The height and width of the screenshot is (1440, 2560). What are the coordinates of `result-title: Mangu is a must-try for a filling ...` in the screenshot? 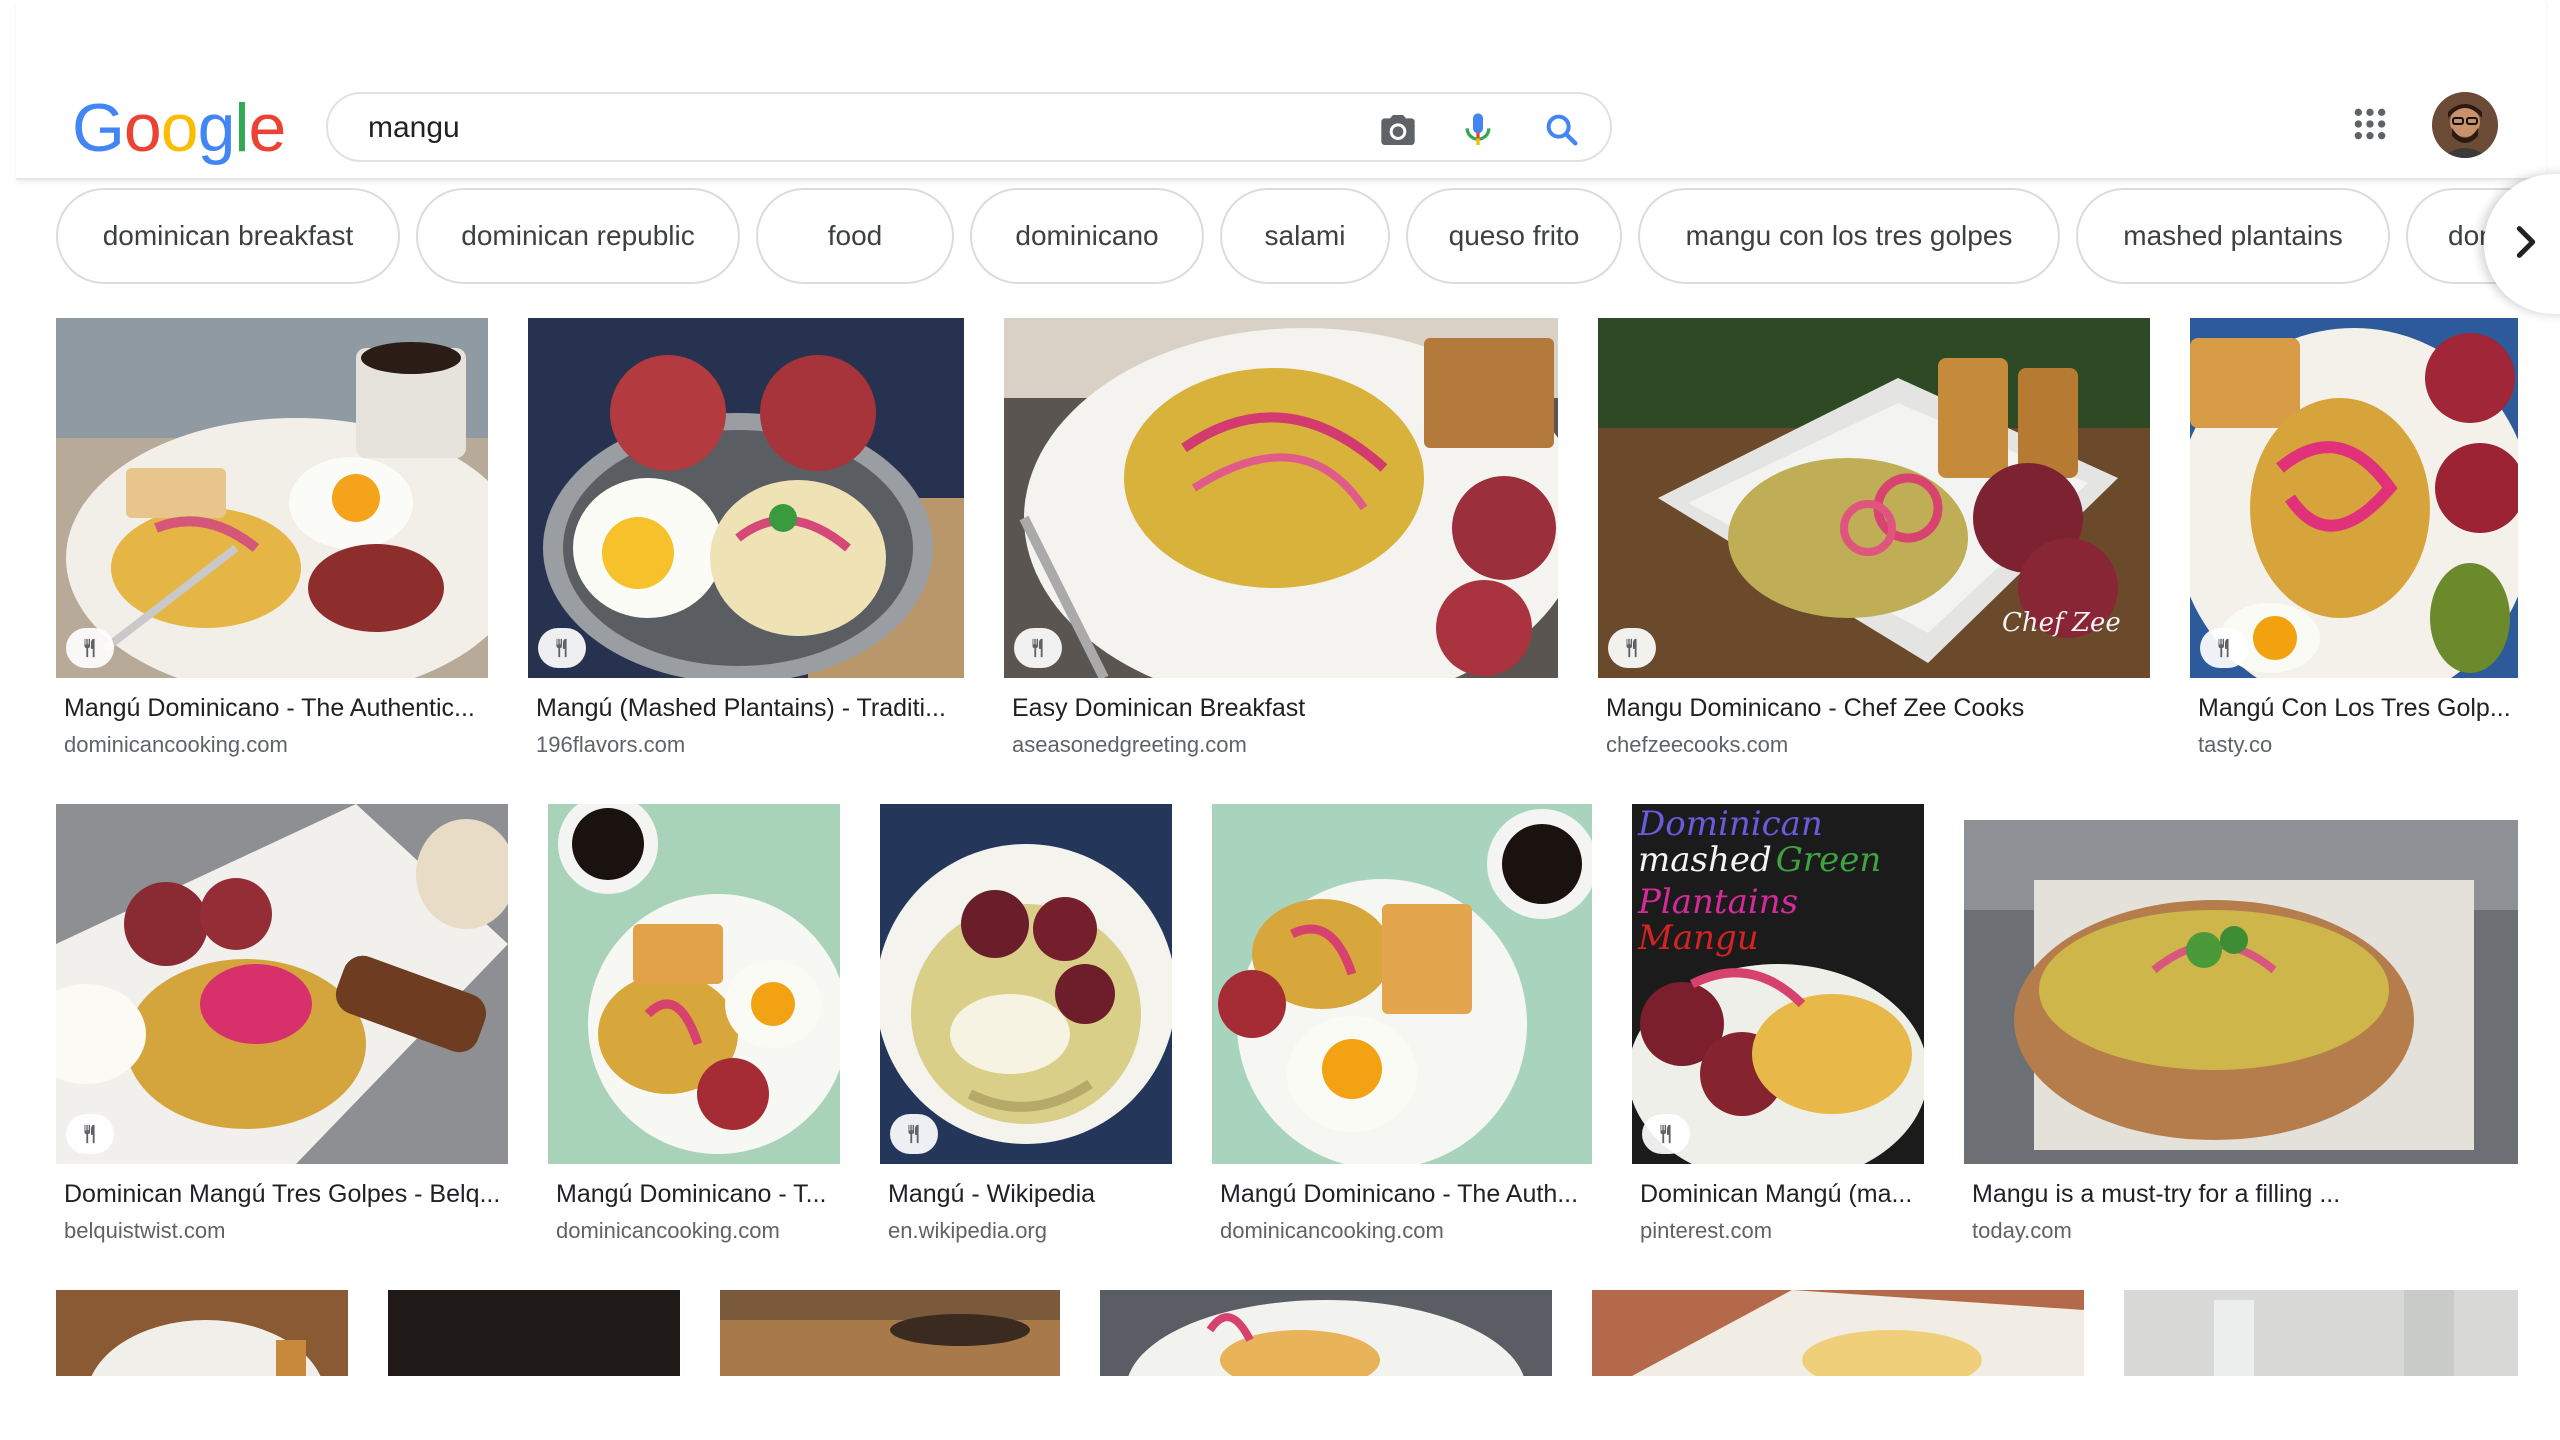 It's located at (2245, 1194).